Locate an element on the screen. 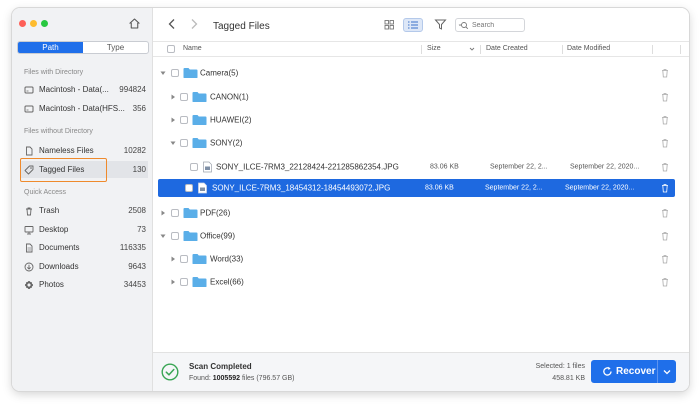  sidebar-item-documents: Documents 116335 is located at coordinates (84, 247).